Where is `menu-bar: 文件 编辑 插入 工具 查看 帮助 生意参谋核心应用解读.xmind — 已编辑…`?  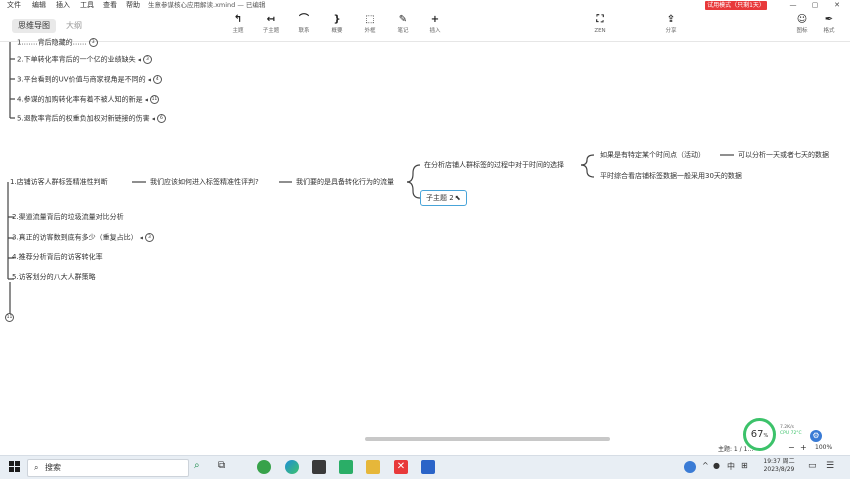 menu-bar: 文件 编辑 插入 工具 查看 帮助 生意参谋核心应用解读.xmind — 已编辑… is located at coordinates (425, 5).